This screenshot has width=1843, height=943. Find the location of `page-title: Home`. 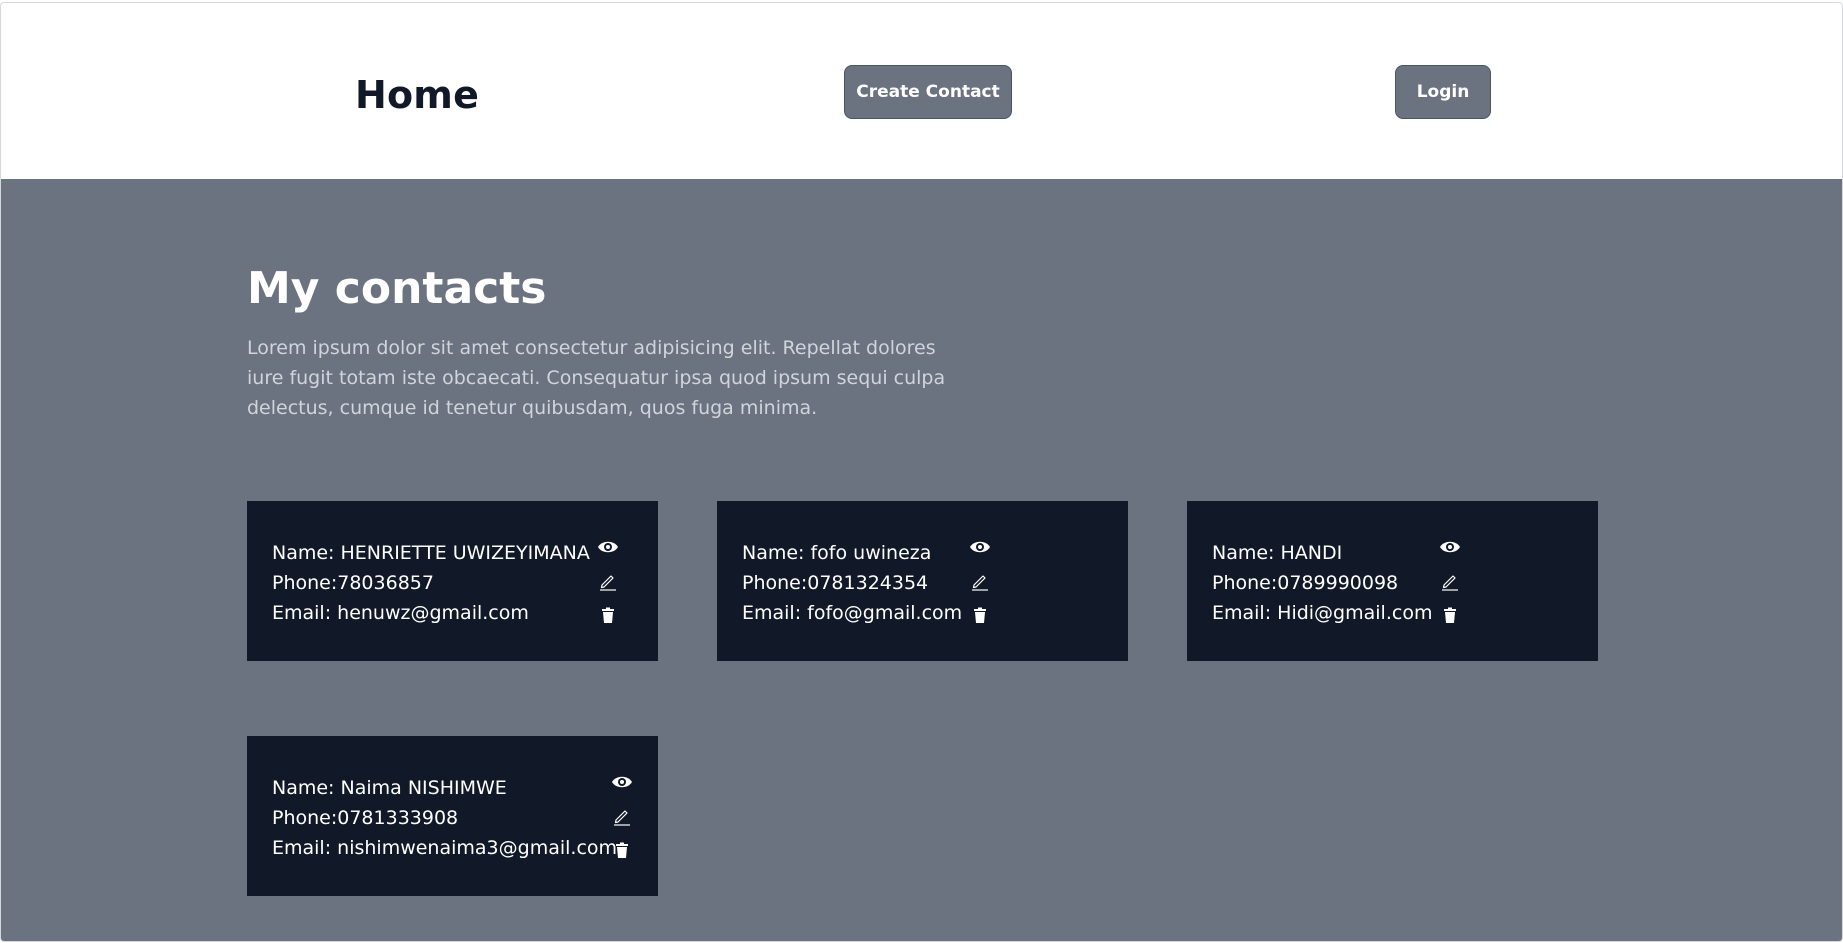

page-title: Home is located at coordinates (417, 95).